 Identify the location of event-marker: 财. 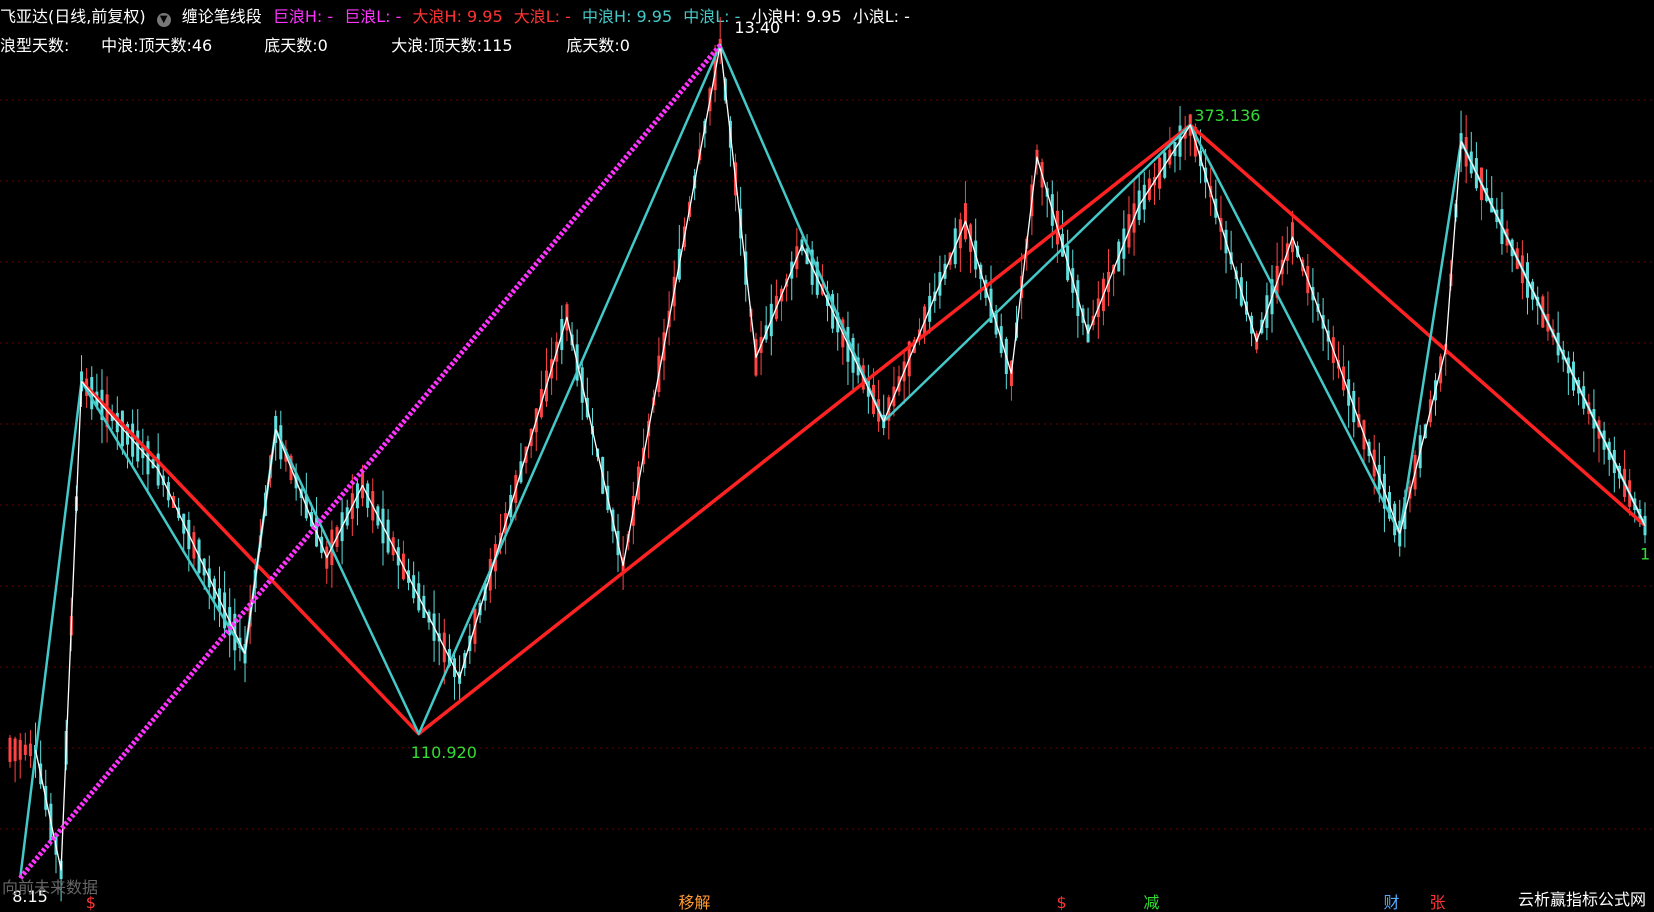
(1392, 903).